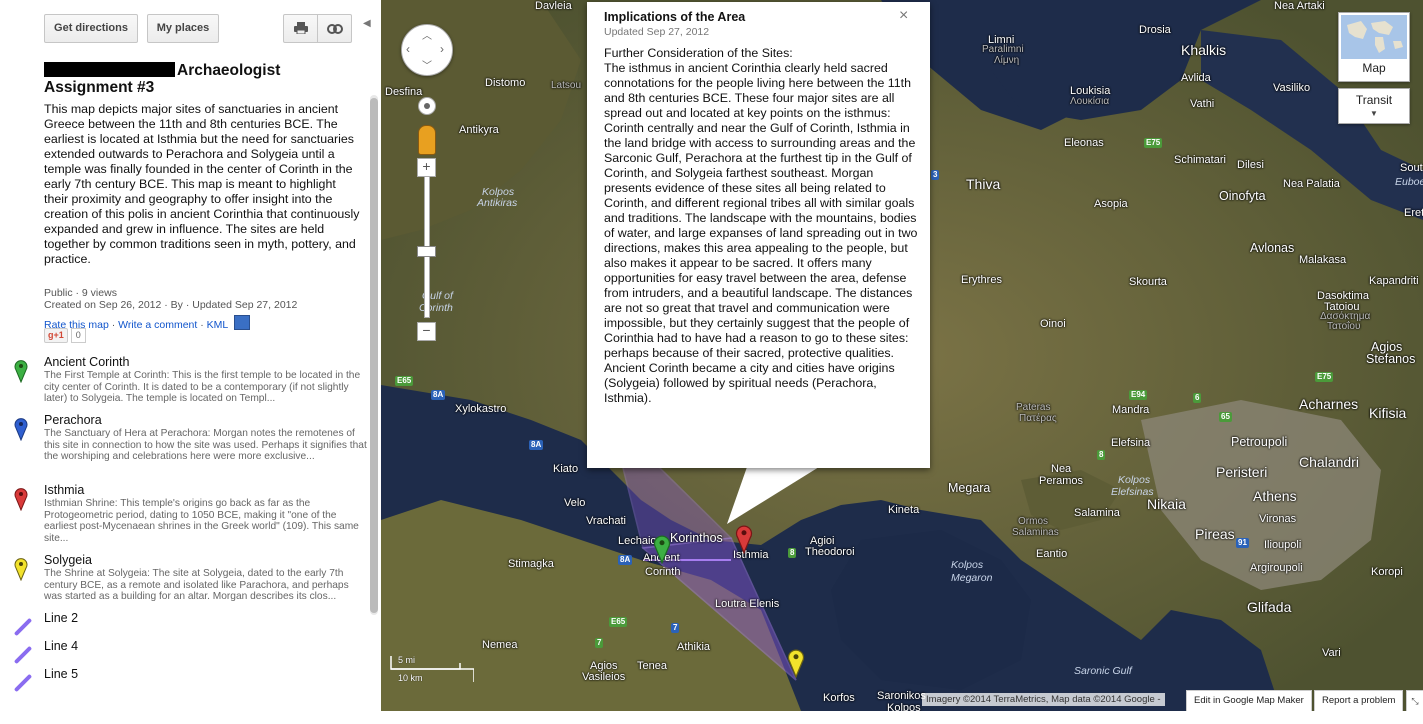 Image resolution: width=1423 pixels, height=724 pixels. I want to click on gplus-button: g+1, so click(56, 335).